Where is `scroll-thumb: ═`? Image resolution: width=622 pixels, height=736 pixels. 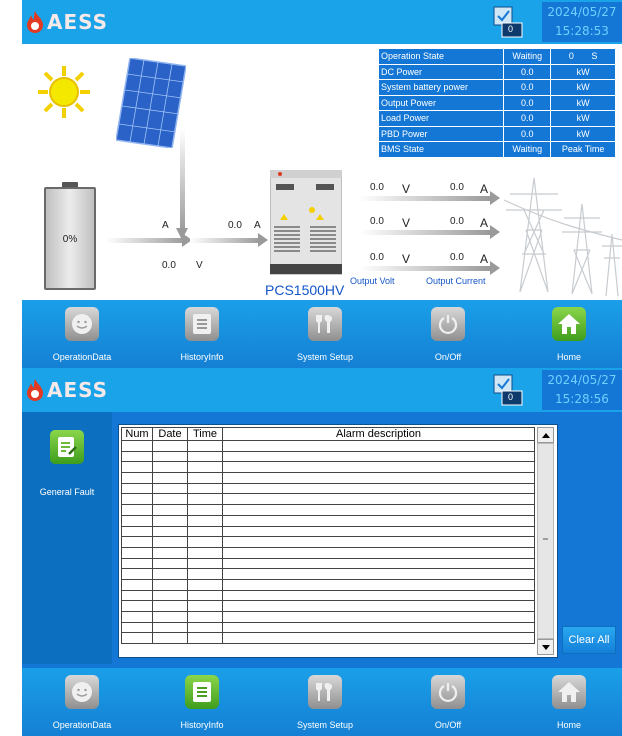 scroll-thumb: ═ is located at coordinates (545, 541).